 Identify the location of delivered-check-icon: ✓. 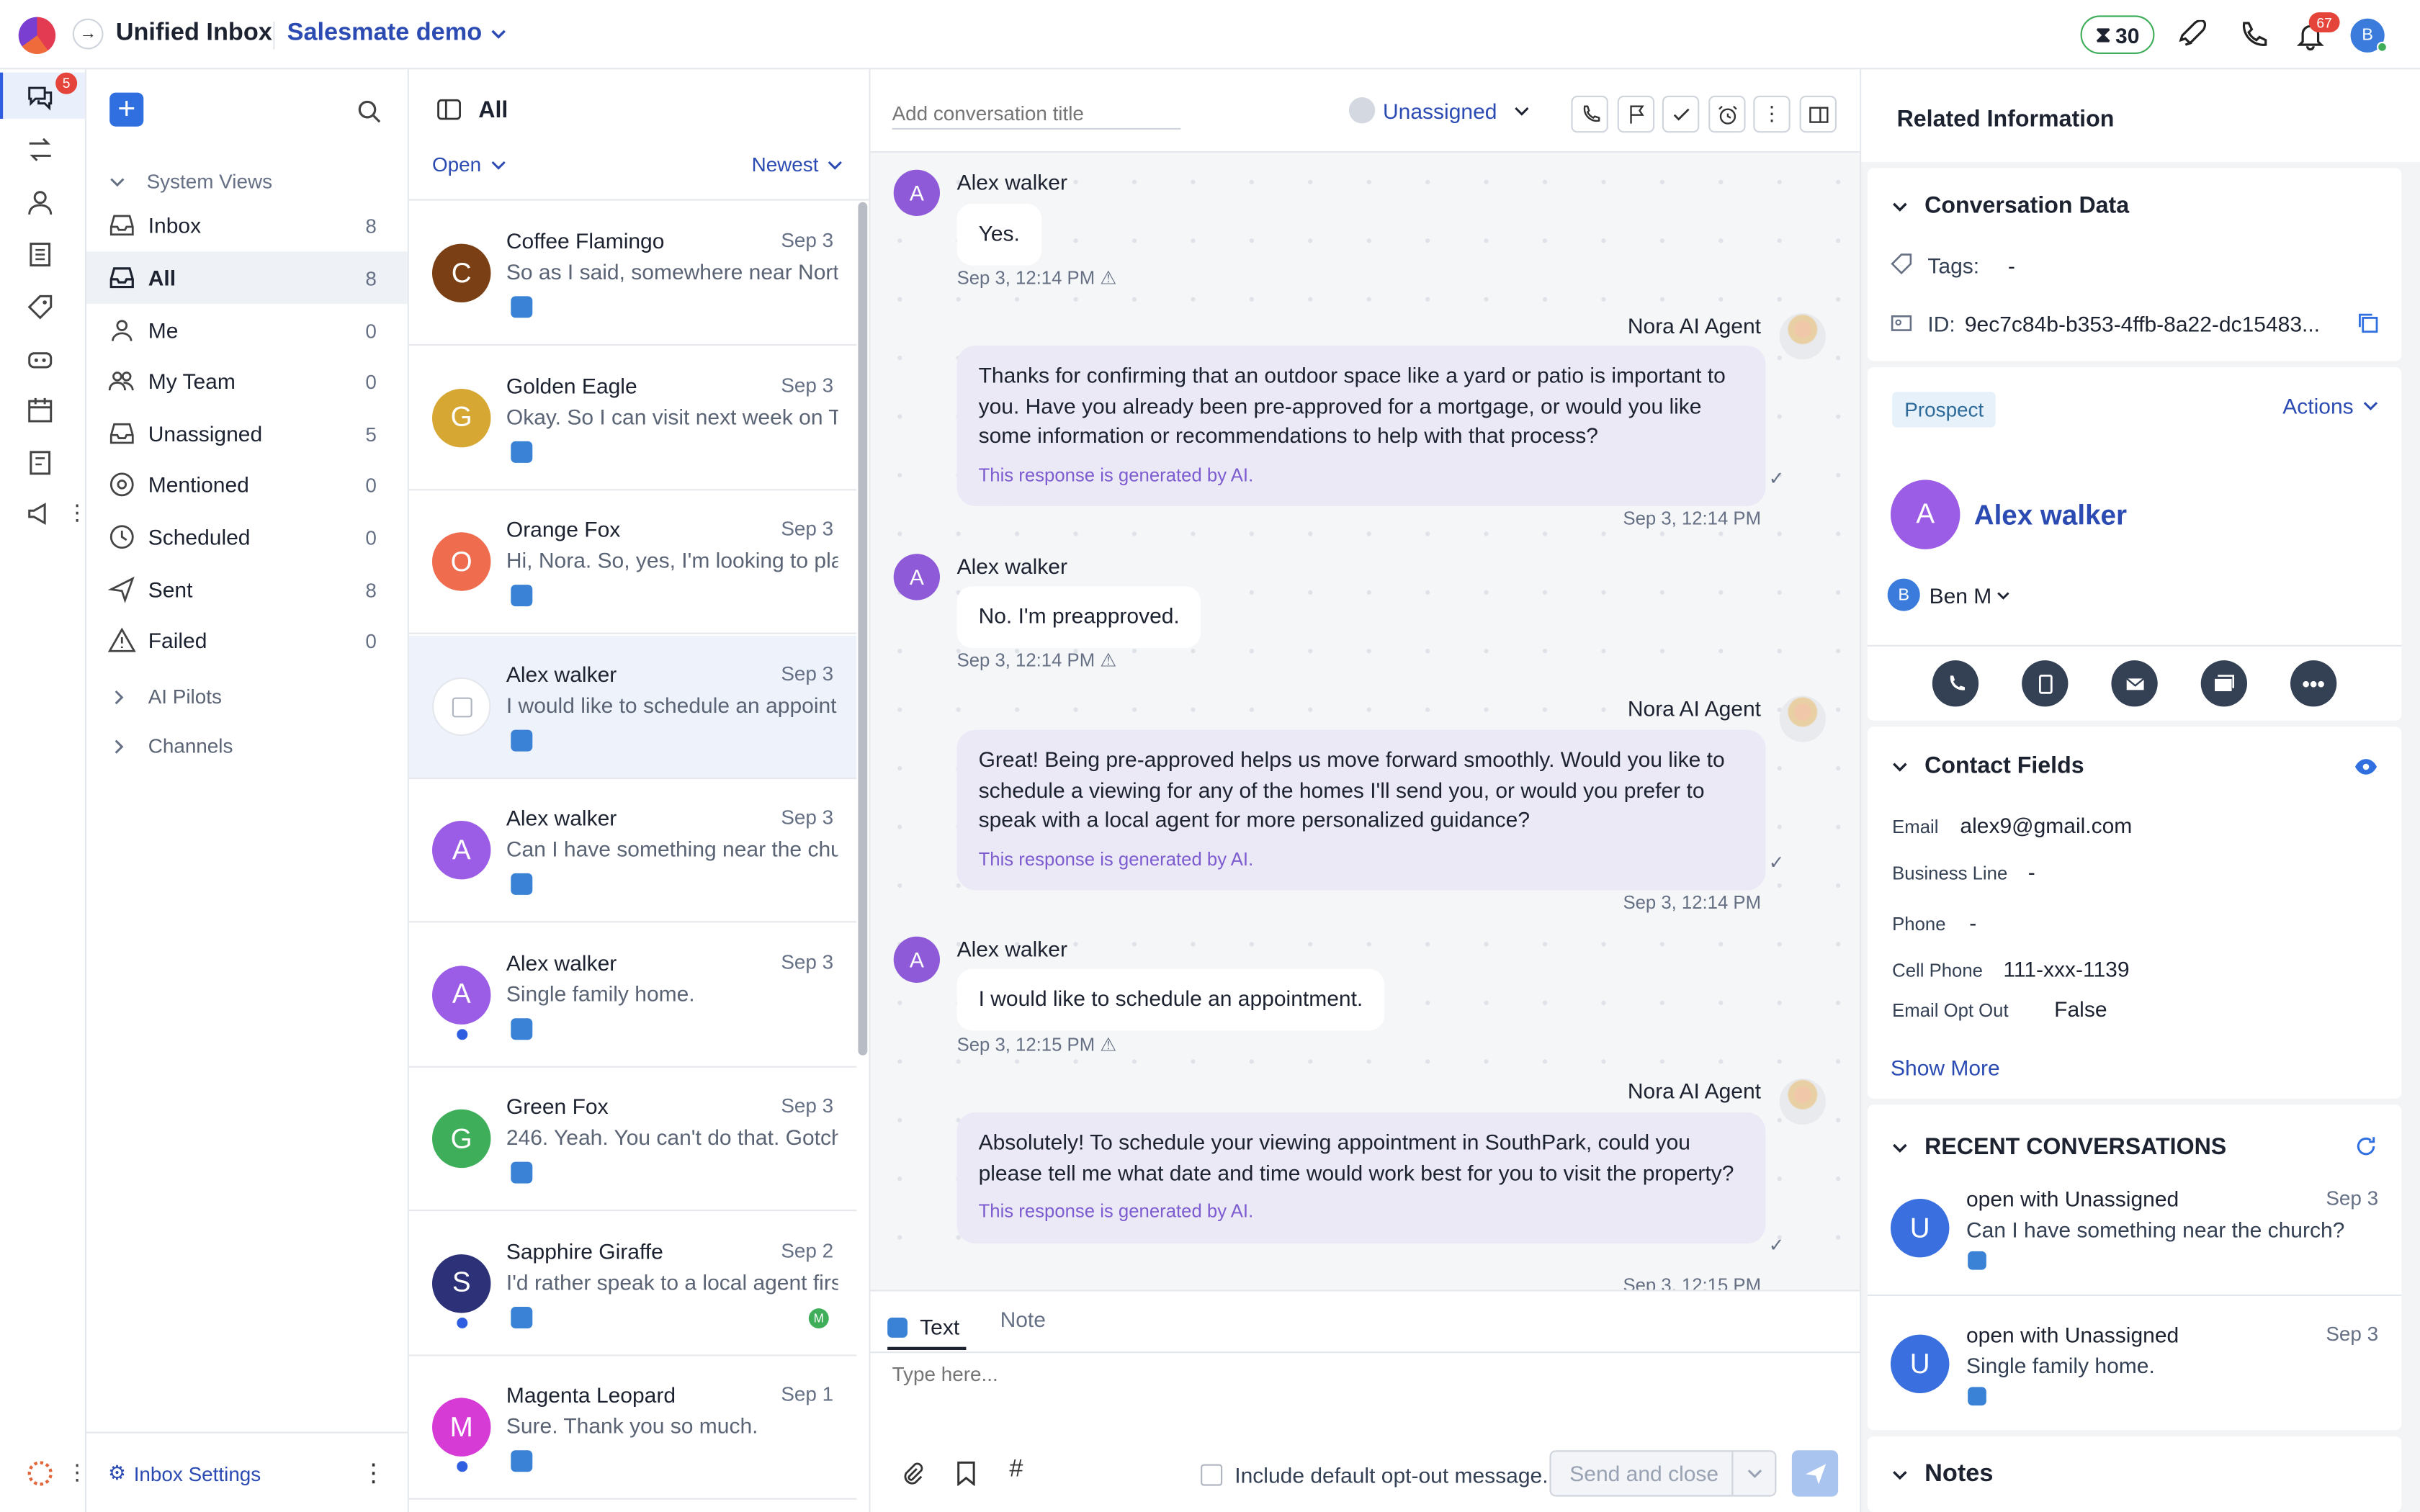
(1776, 862).